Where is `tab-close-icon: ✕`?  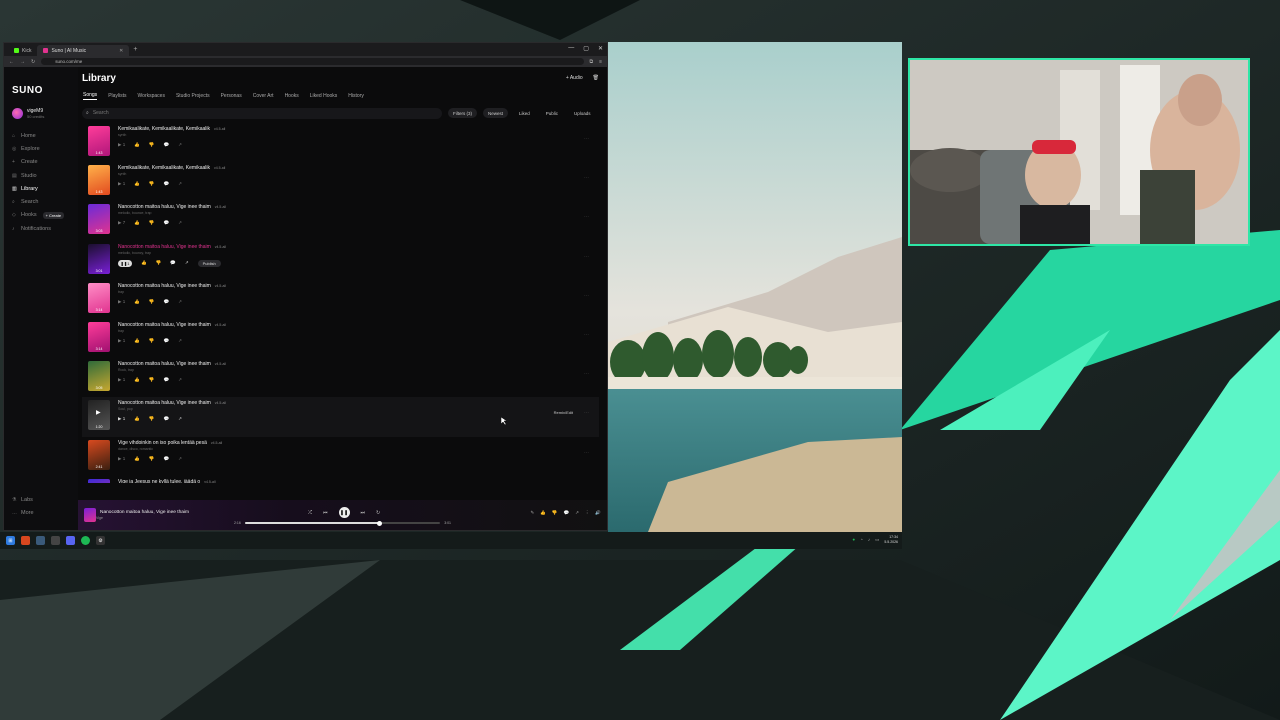
tab-close-icon: ✕ is located at coordinates (121, 51).